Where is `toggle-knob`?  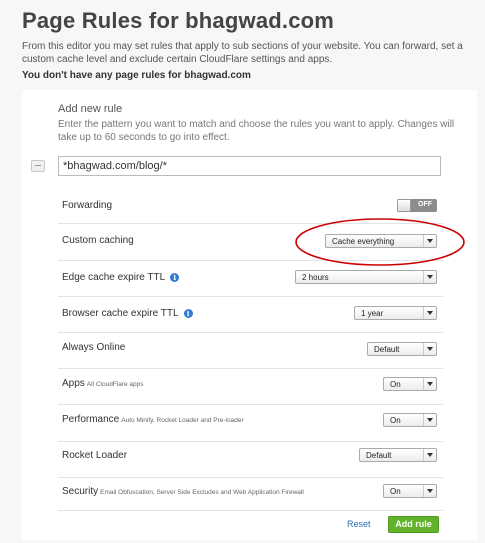 toggle-knob is located at coordinates (404, 205).